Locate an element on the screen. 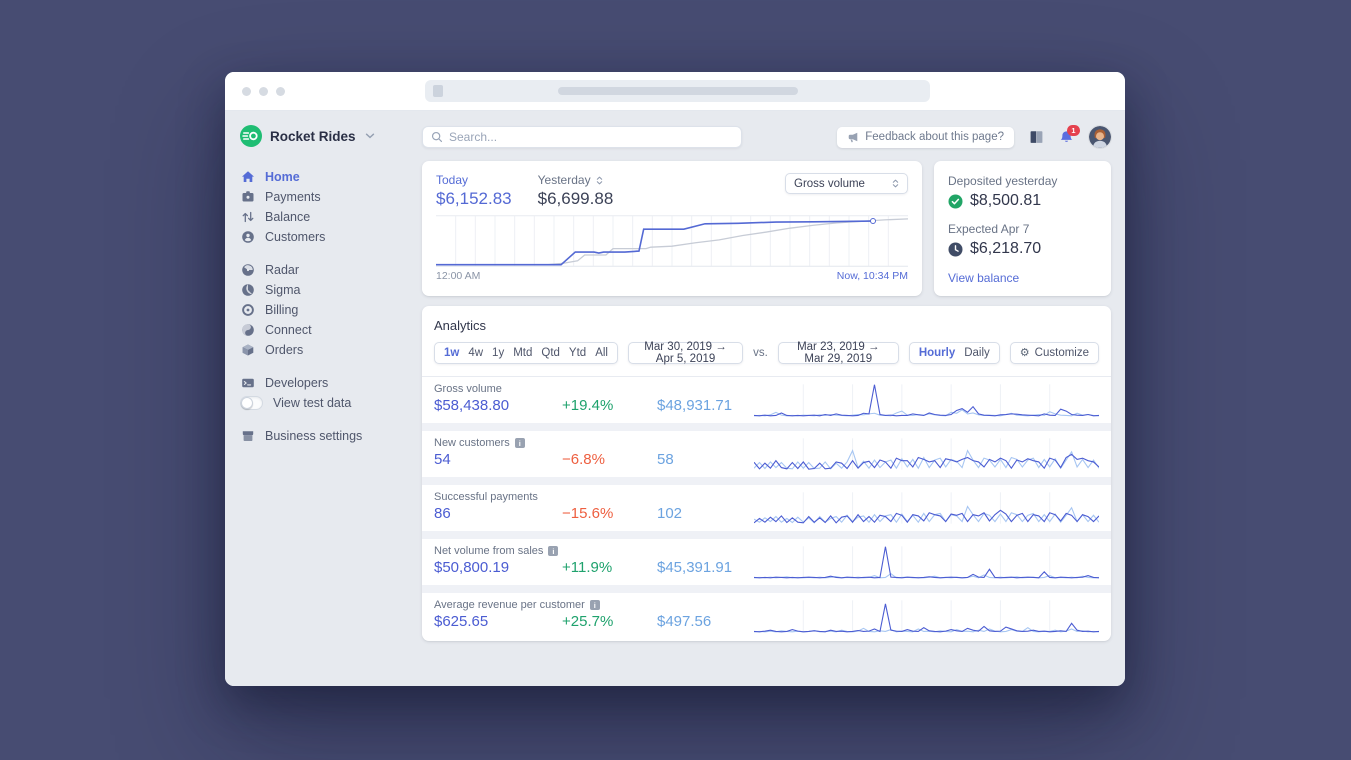  browser-chrome is located at coordinates (675, 91).